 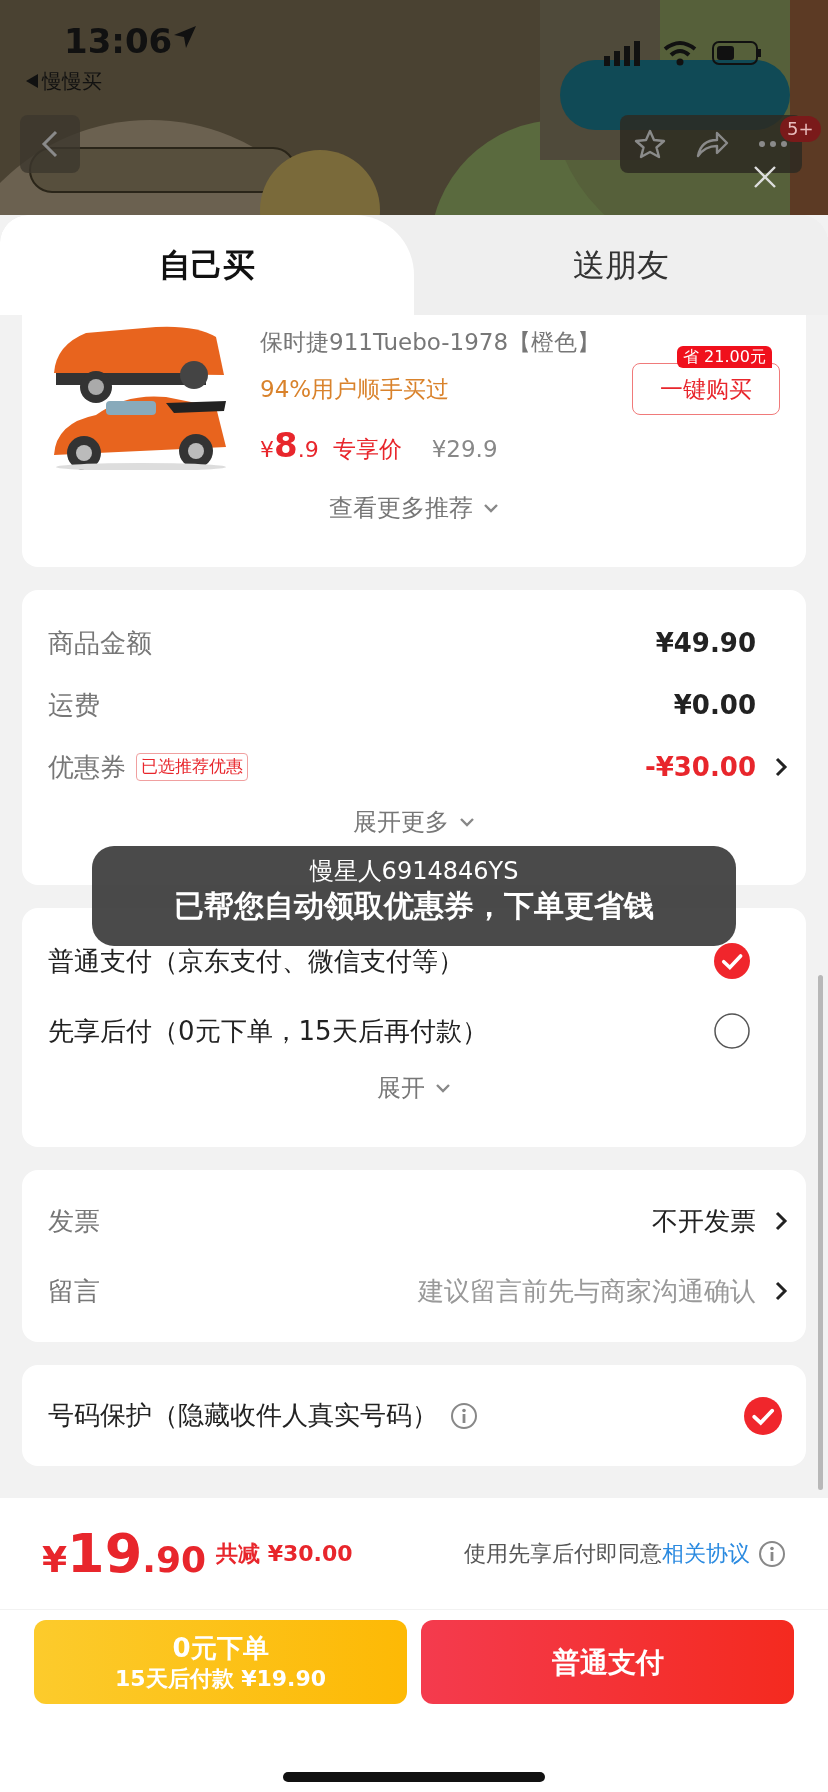 What do you see at coordinates (706, 1553) in the screenshot?
I see `agreement-link: 相关协议` at bounding box center [706, 1553].